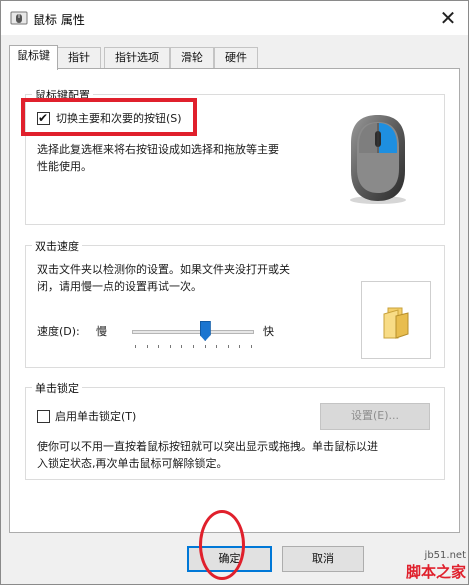 The image size is (469, 585). What do you see at coordinates (57, 246) in the screenshot?
I see `double-click-group-label: 双击速度` at bounding box center [57, 246].